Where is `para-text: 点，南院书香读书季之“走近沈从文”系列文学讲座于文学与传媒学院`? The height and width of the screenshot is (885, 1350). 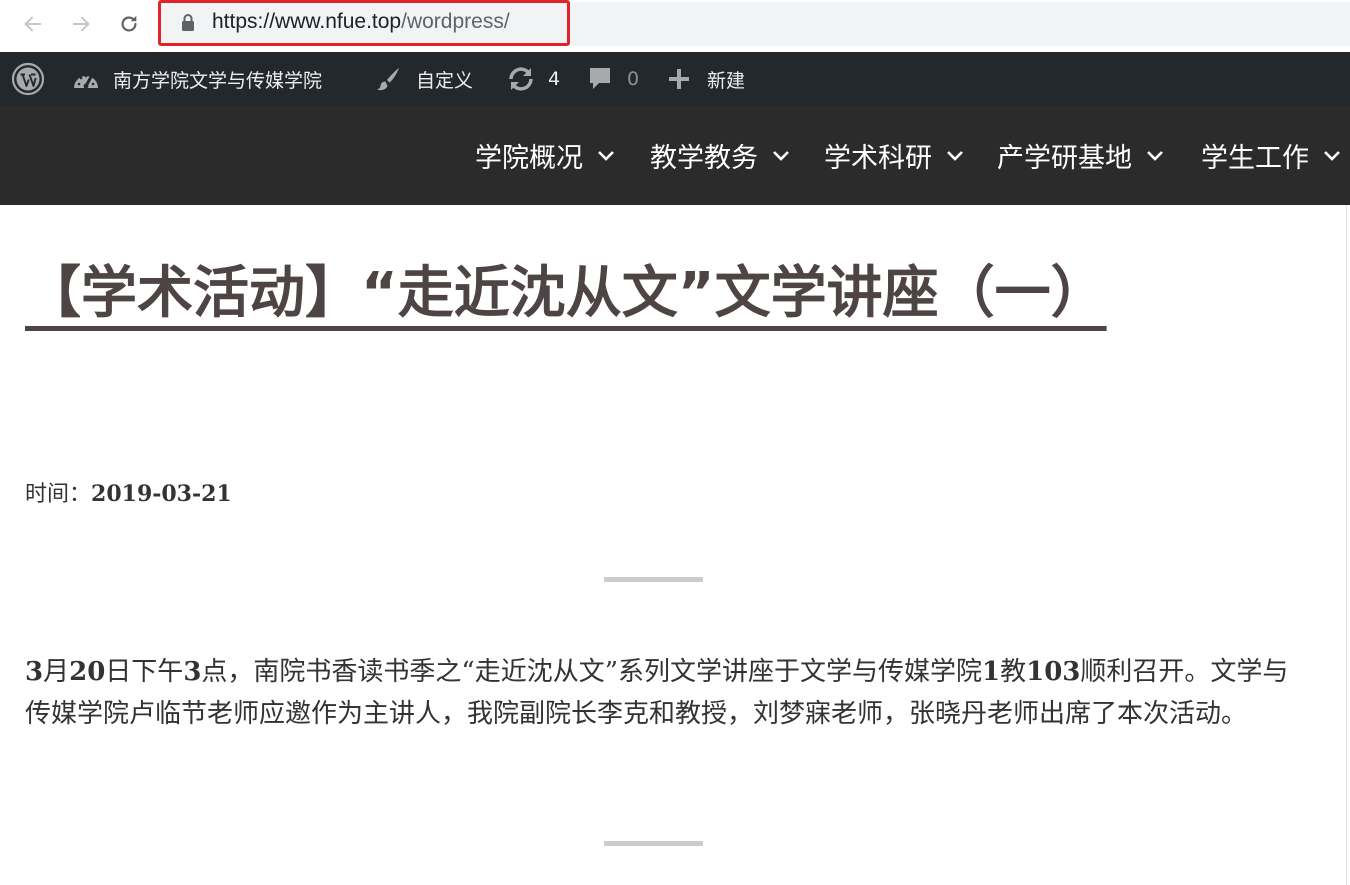 para-text: 点，南院书香读书季之“走近沈从文”系列文学讲座于文学与传媒学院 is located at coordinates (591, 672).